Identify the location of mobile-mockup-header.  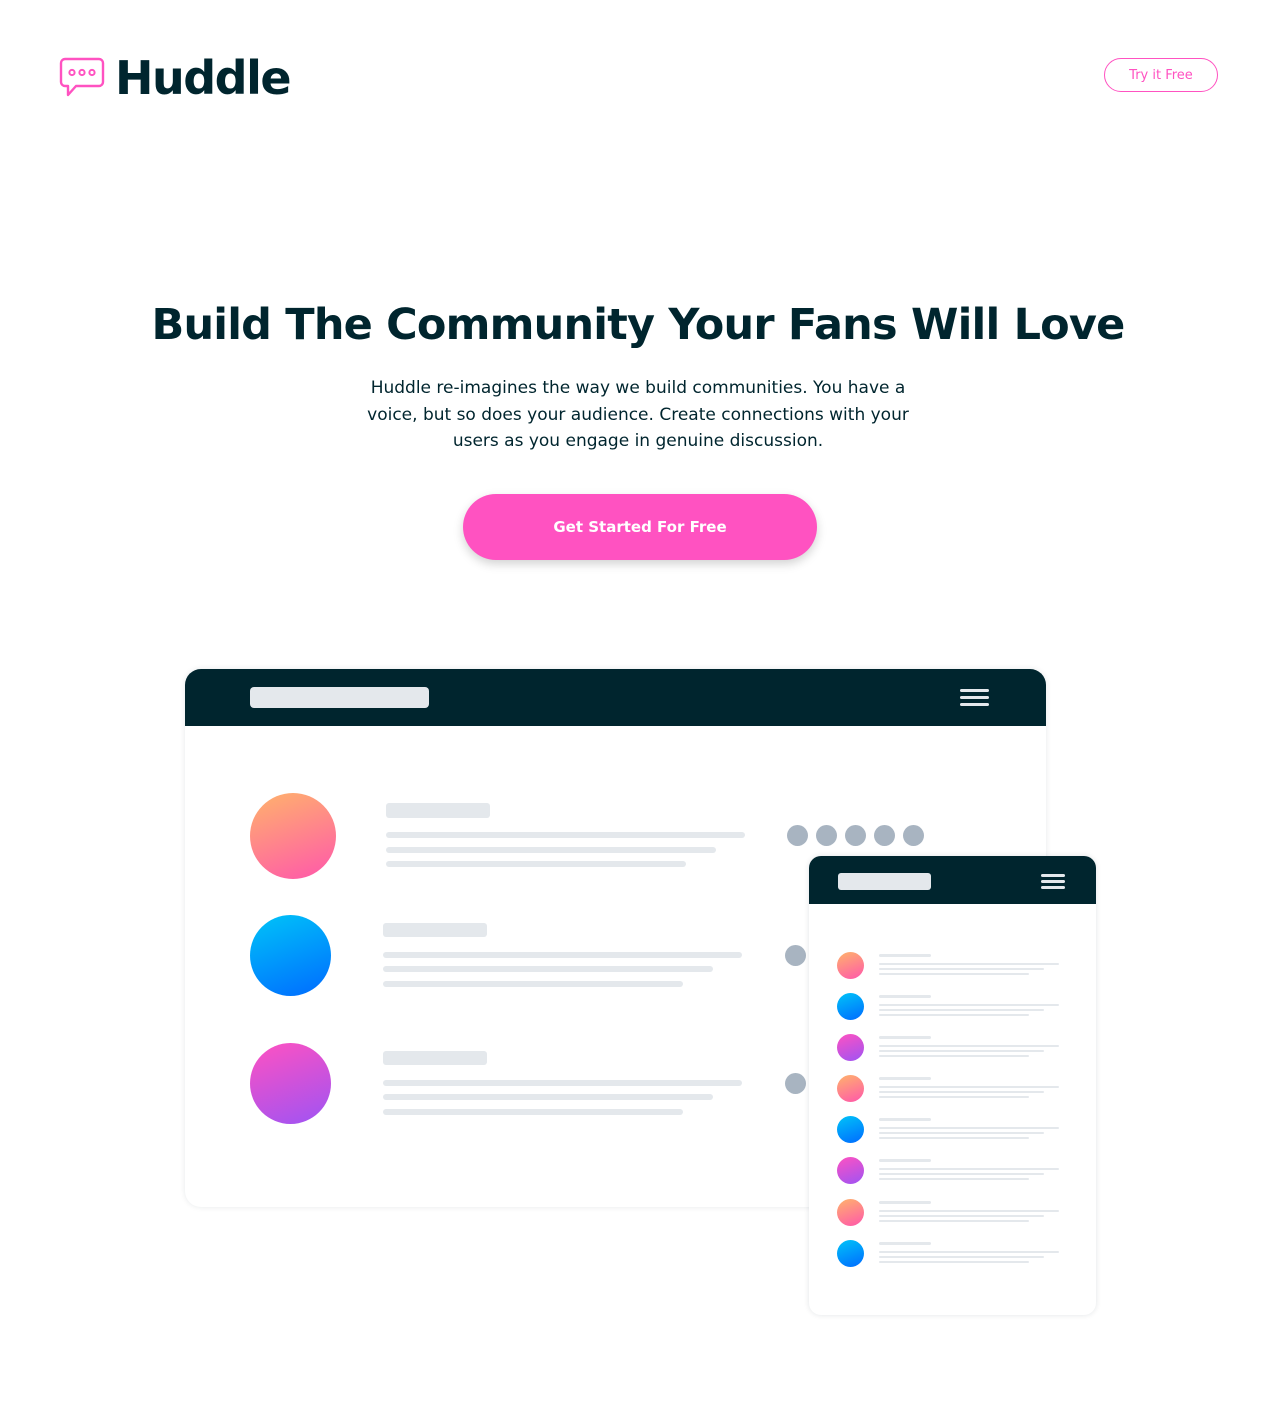
(952, 880).